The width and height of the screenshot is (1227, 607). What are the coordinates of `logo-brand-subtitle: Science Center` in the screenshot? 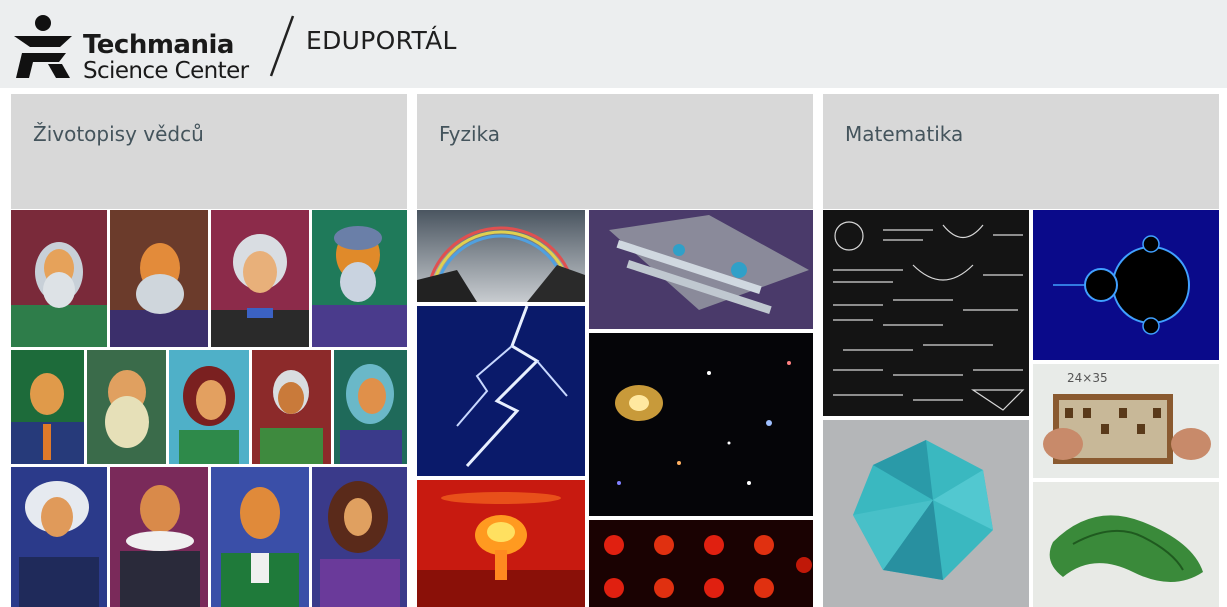 It's located at (166, 71).